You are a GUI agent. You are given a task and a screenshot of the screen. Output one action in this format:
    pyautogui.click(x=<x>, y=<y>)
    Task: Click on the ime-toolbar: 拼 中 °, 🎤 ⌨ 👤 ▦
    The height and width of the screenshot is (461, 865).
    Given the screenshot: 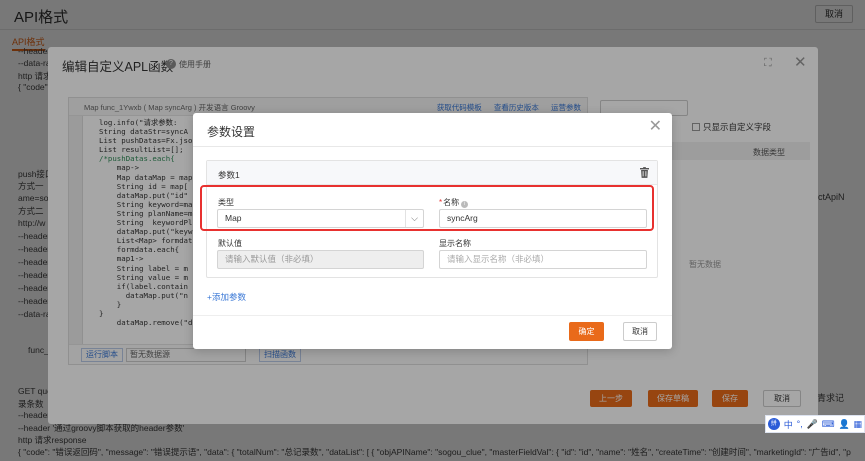 What is the action you would take?
    pyautogui.click(x=815, y=424)
    